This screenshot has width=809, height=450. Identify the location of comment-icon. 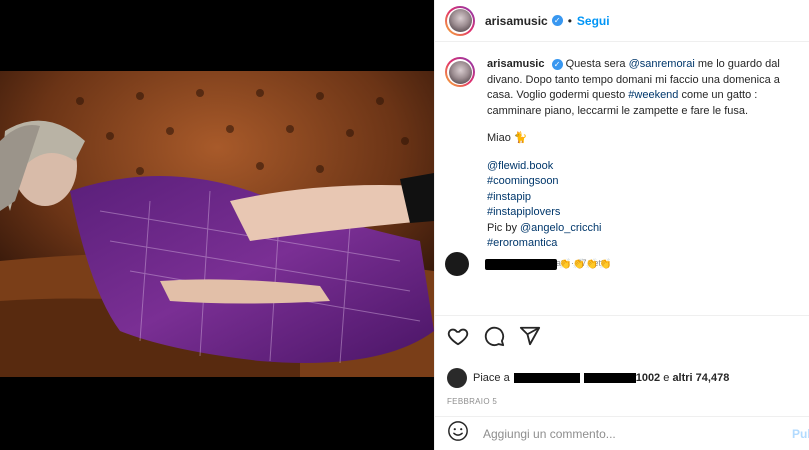
(494, 338).